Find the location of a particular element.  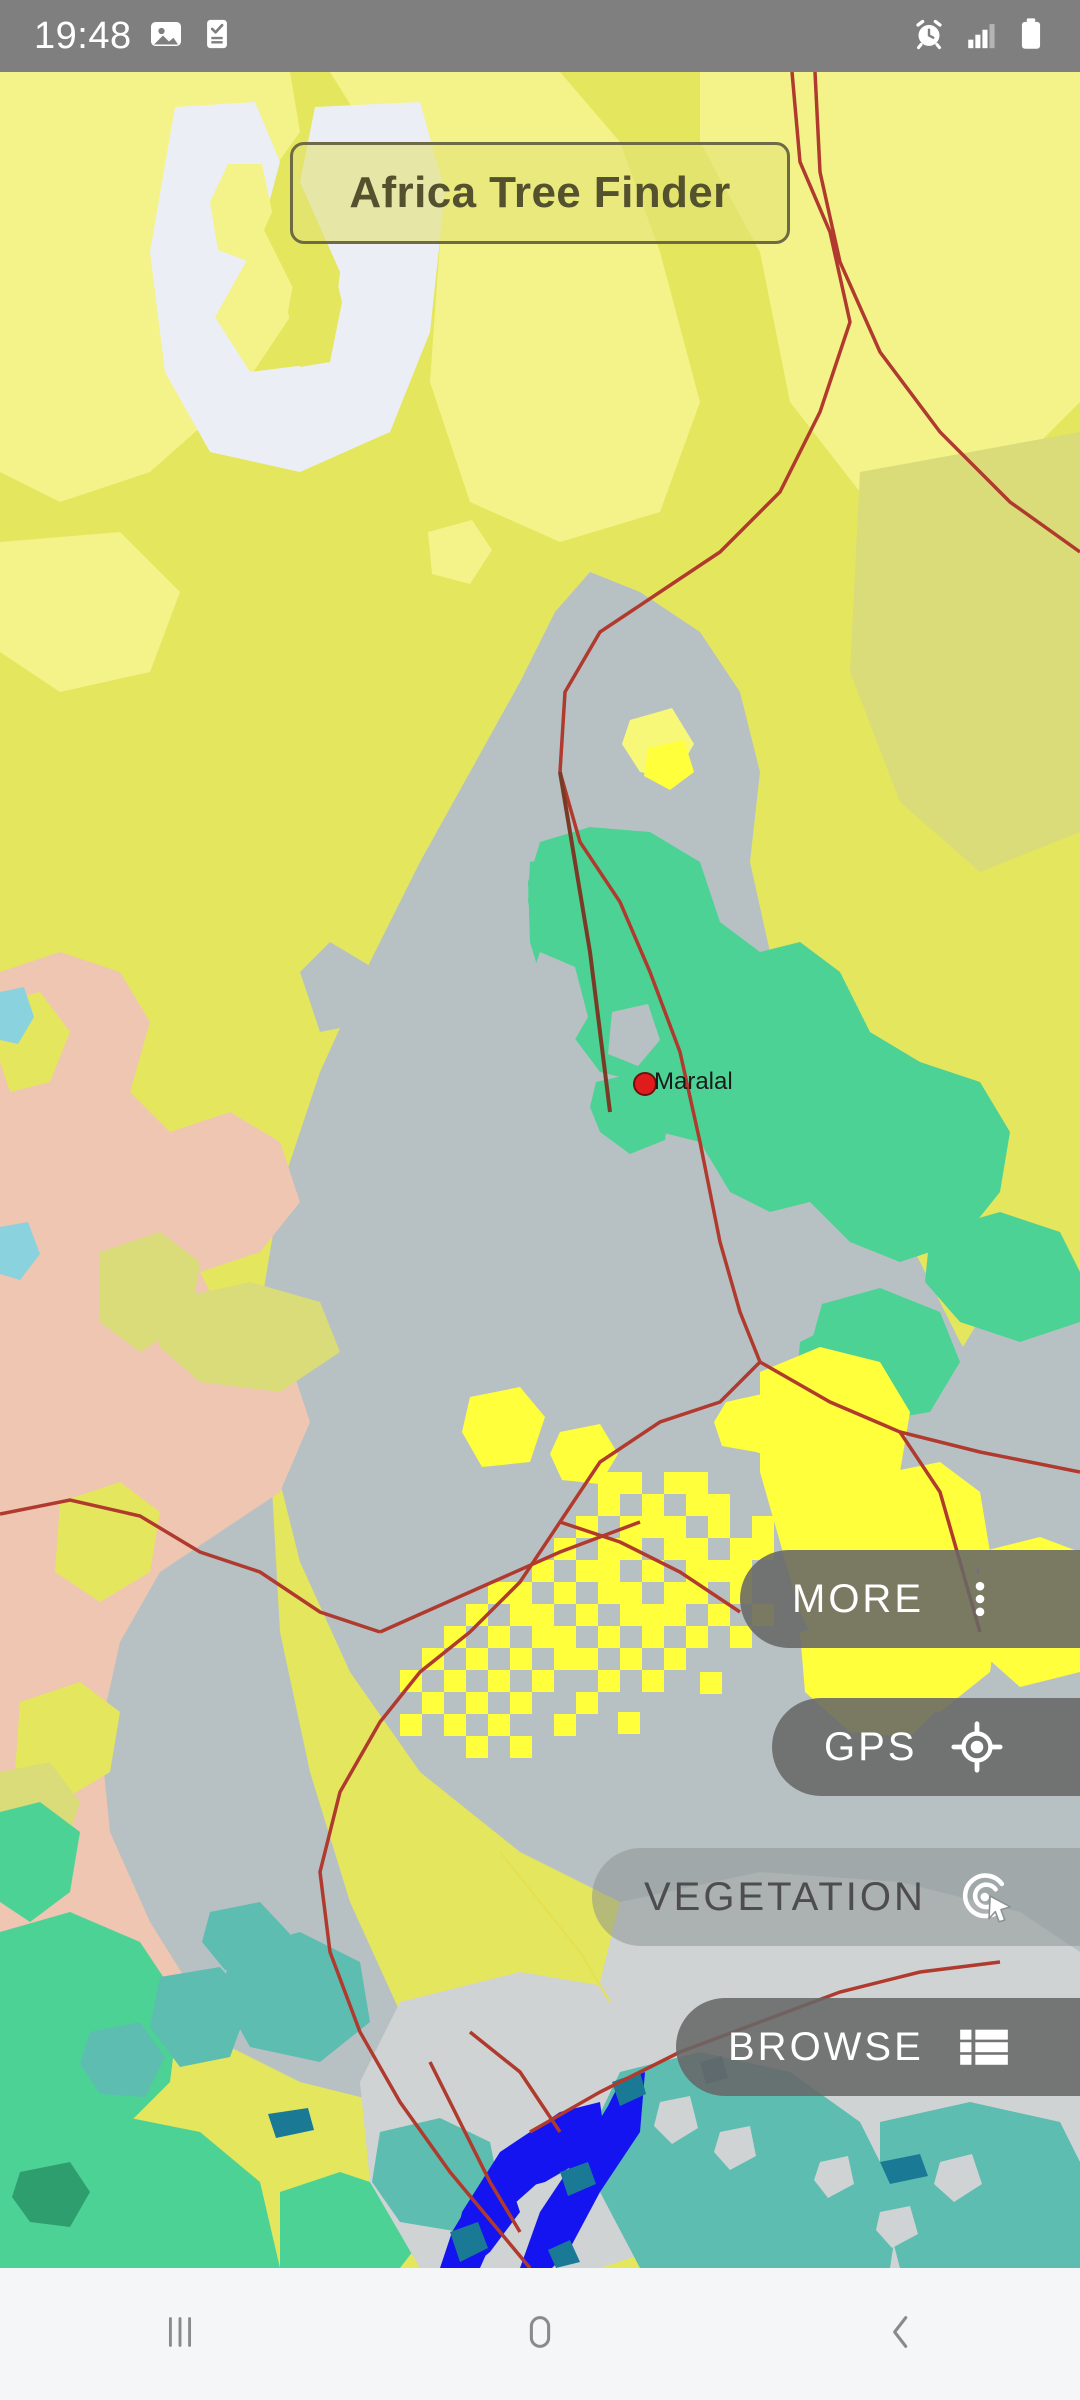

vegetation-button: VEGETATION is located at coordinates (836, 1897).